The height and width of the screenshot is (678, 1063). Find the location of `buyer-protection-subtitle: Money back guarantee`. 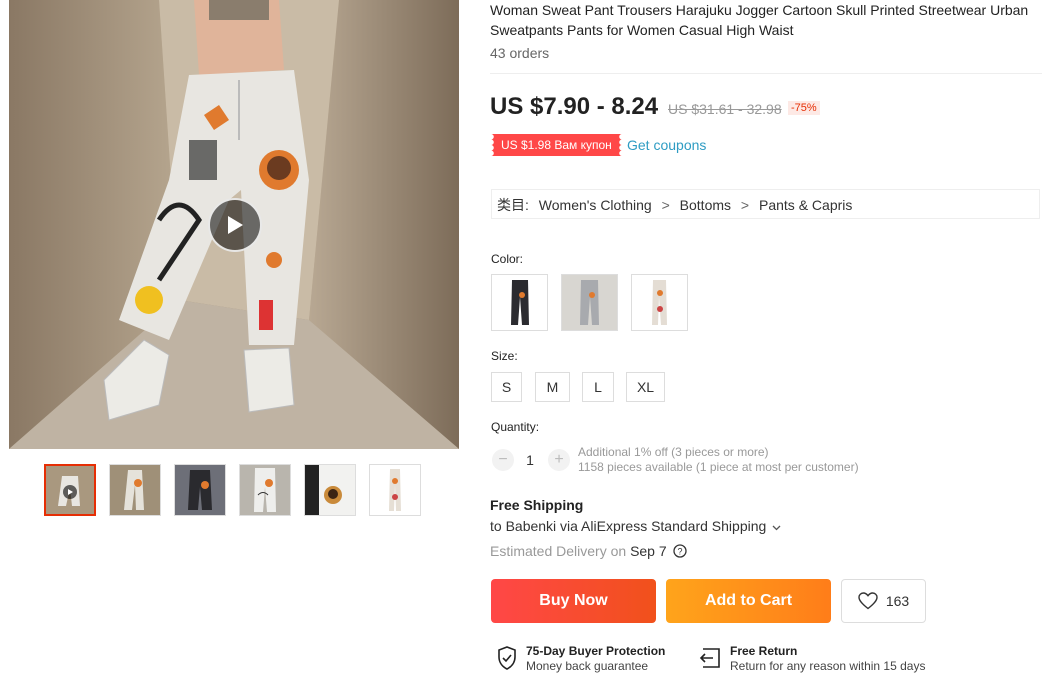

buyer-protection-subtitle: Money back guarantee is located at coordinates (587, 666).